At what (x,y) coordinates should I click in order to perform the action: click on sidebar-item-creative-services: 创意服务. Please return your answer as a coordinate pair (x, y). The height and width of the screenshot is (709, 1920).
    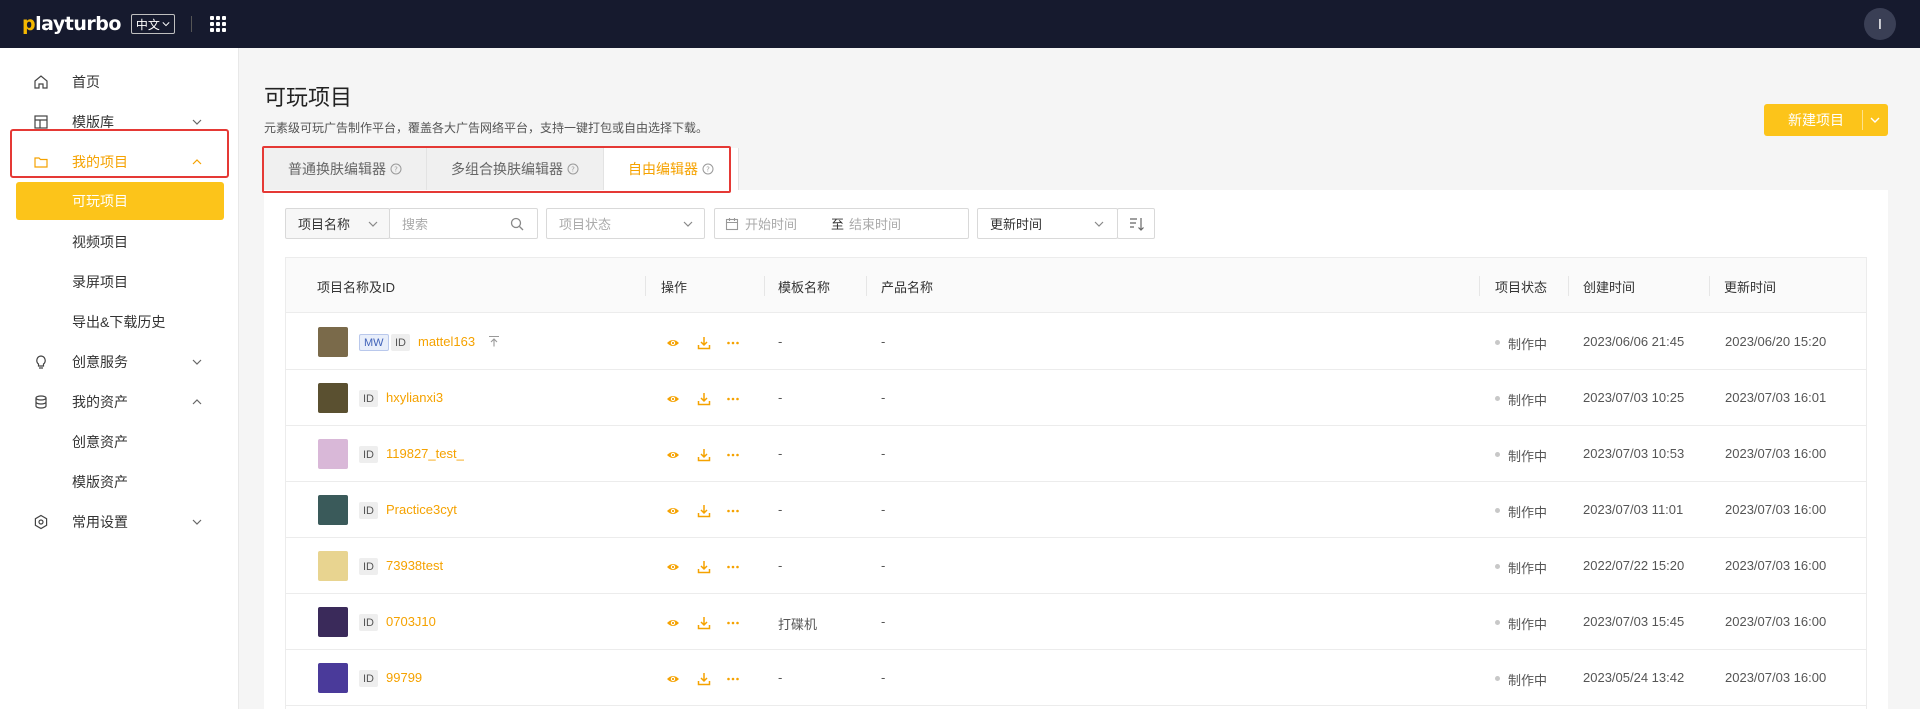
    Looking at the image, I should click on (119, 362).